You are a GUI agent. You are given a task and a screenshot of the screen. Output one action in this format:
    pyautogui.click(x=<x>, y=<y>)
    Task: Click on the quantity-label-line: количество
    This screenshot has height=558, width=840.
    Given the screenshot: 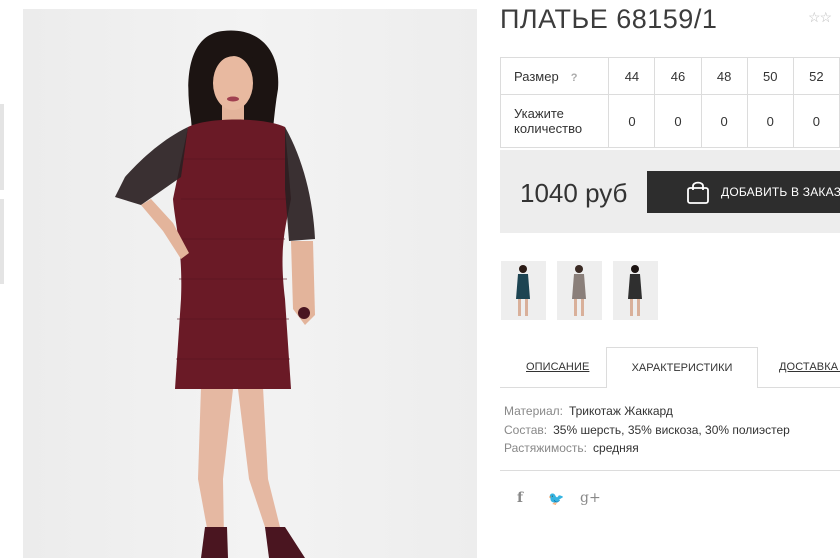 What is the action you would take?
    pyautogui.click(x=548, y=128)
    